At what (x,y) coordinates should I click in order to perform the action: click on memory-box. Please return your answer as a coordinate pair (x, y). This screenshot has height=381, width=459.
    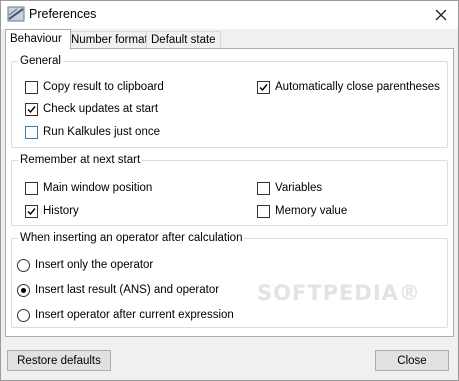
    Looking at the image, I should click on (263, 211).